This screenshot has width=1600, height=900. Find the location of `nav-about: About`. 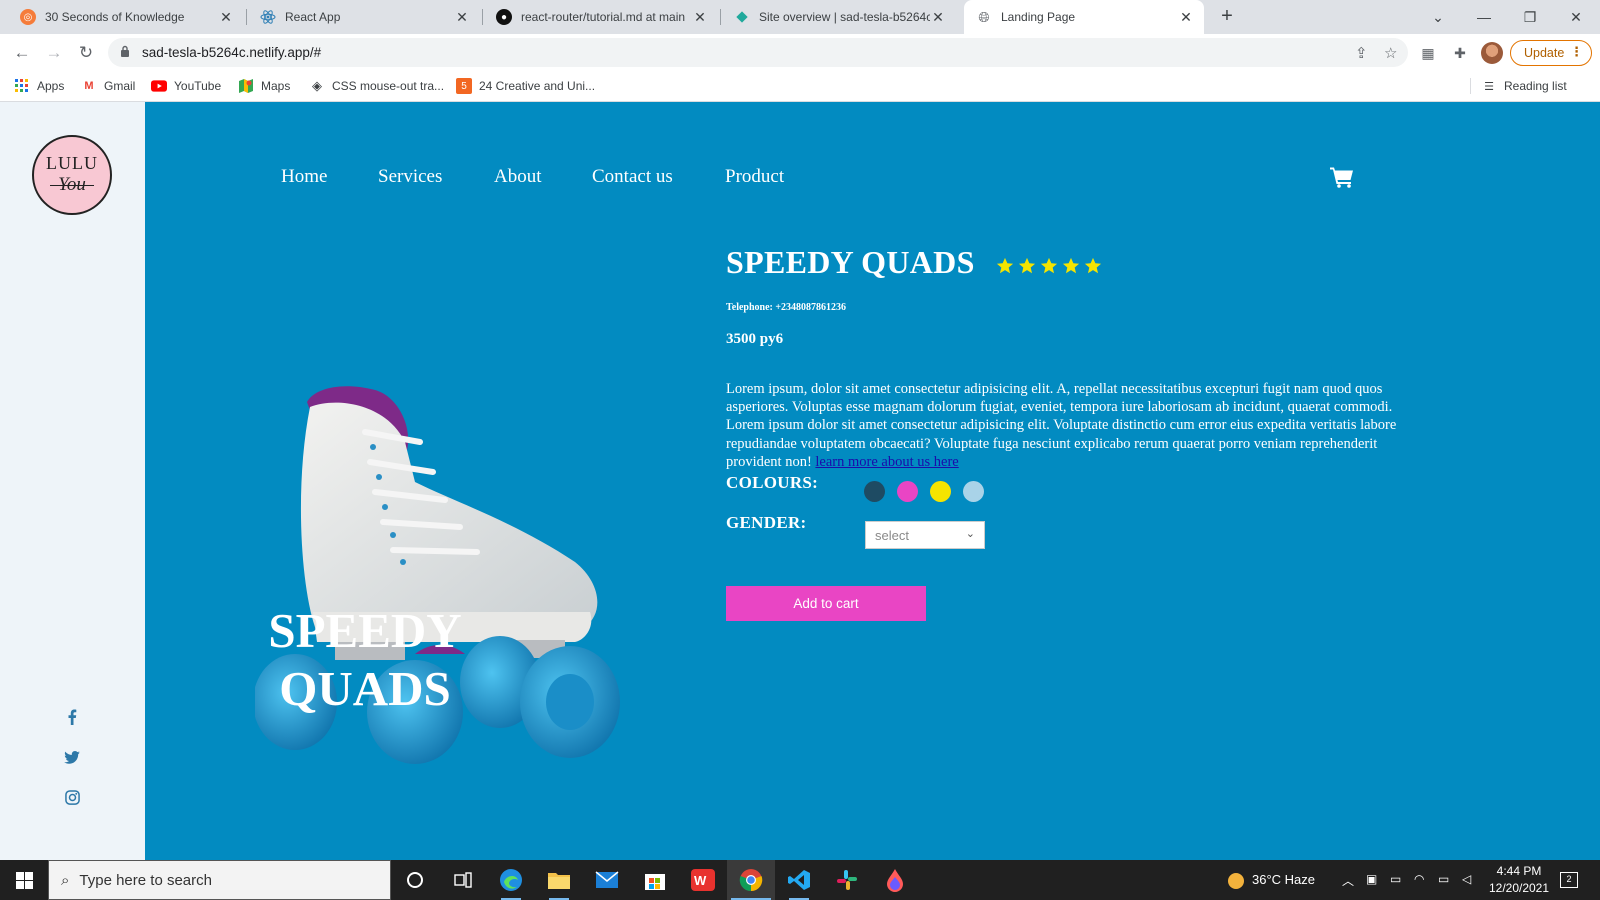

nav-about: About is located at coordinates (518, 177).